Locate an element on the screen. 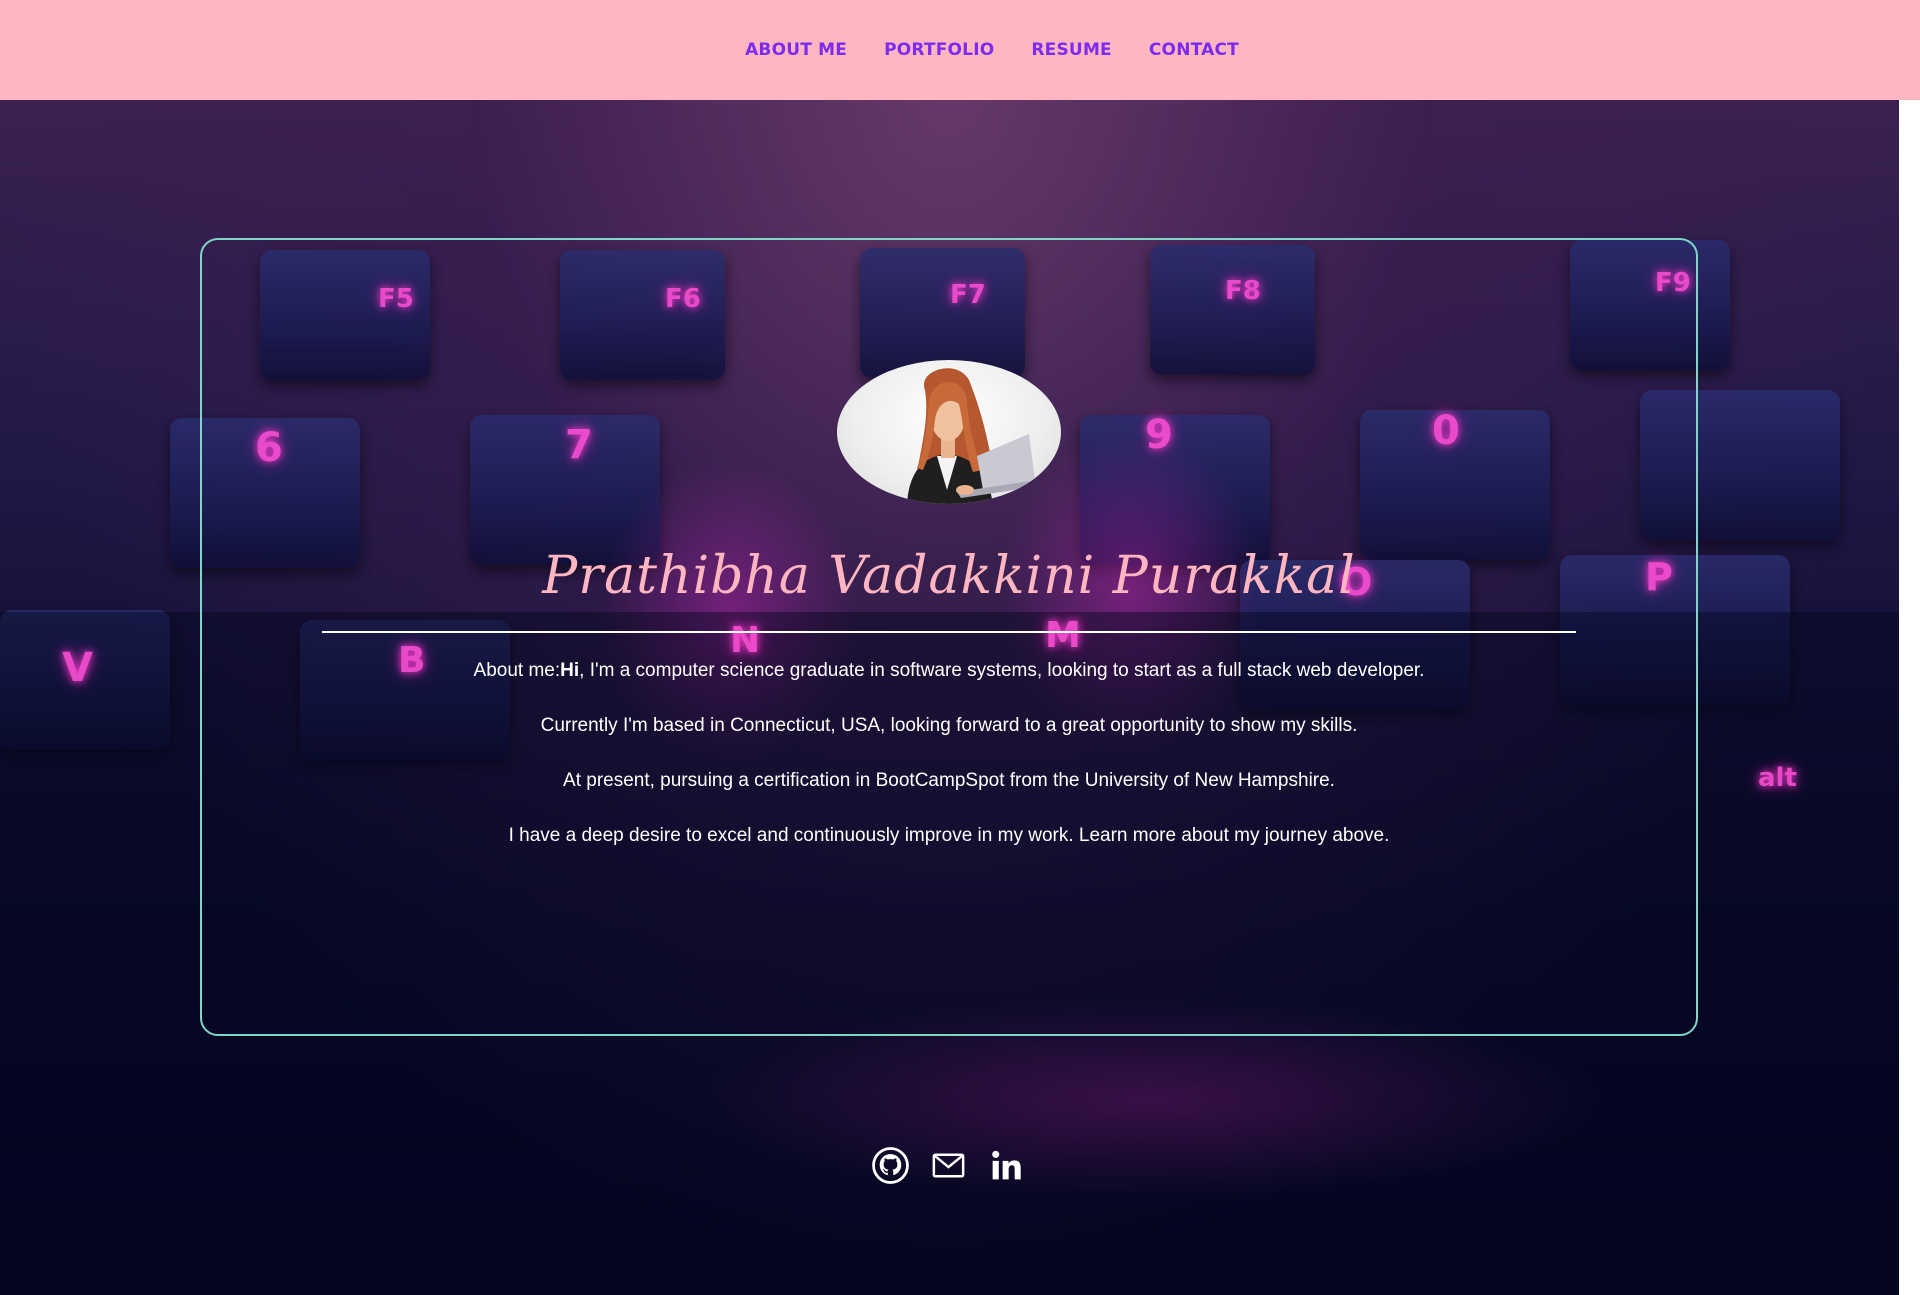 The height and width of the screenshot is (1295, 1920). nav-link-contact: CONTACT is located at coordinates (1194, 50).